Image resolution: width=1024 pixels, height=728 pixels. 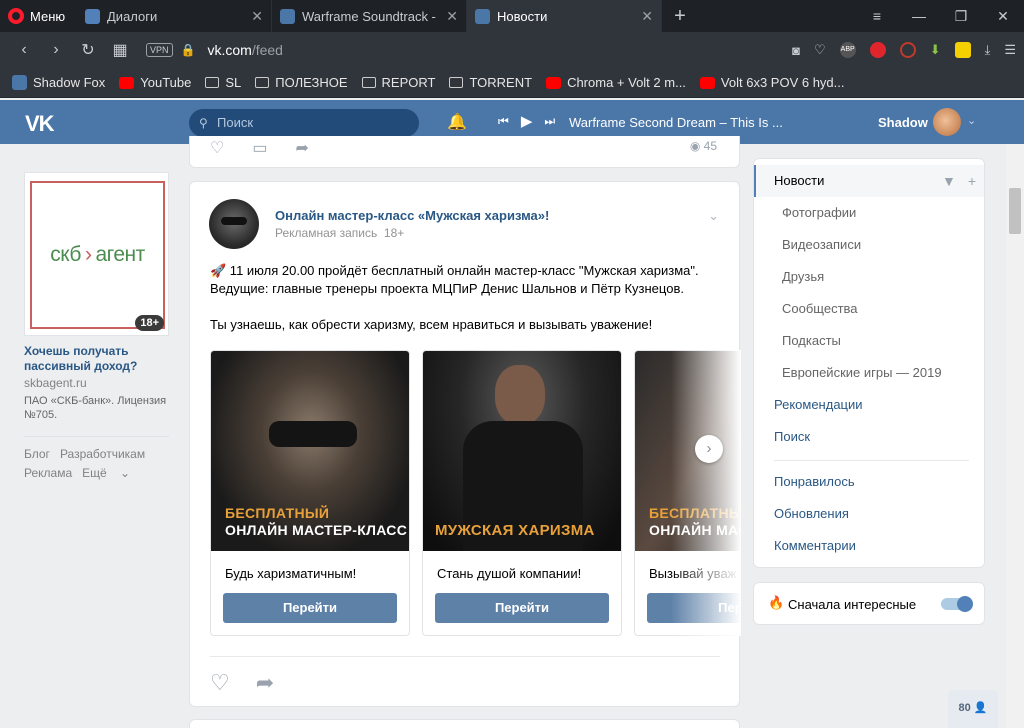 I want to click on tab-title: Новости, so click(x=522, y=16).